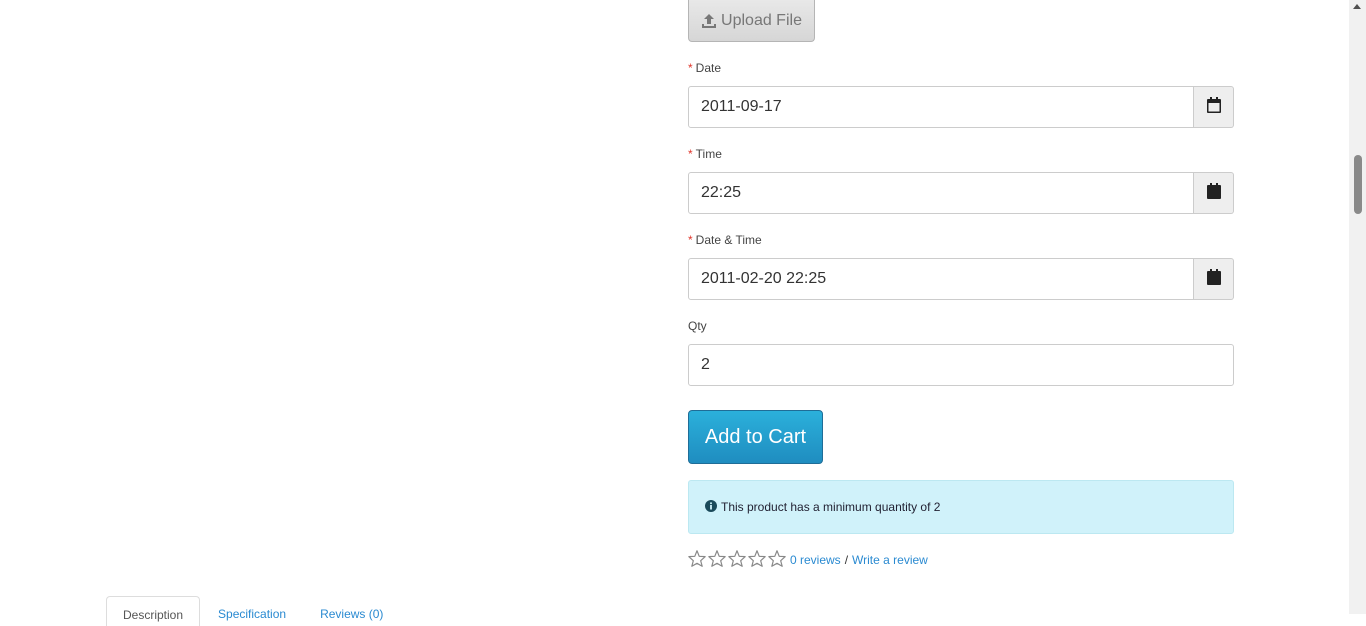 Image resolution: width=1366 pixels, height=626 pixels. What do you see at coordinates (941, 107) in the screenshot?
I see `date-input: 2011-09-17` at bounding box center [941, 107].